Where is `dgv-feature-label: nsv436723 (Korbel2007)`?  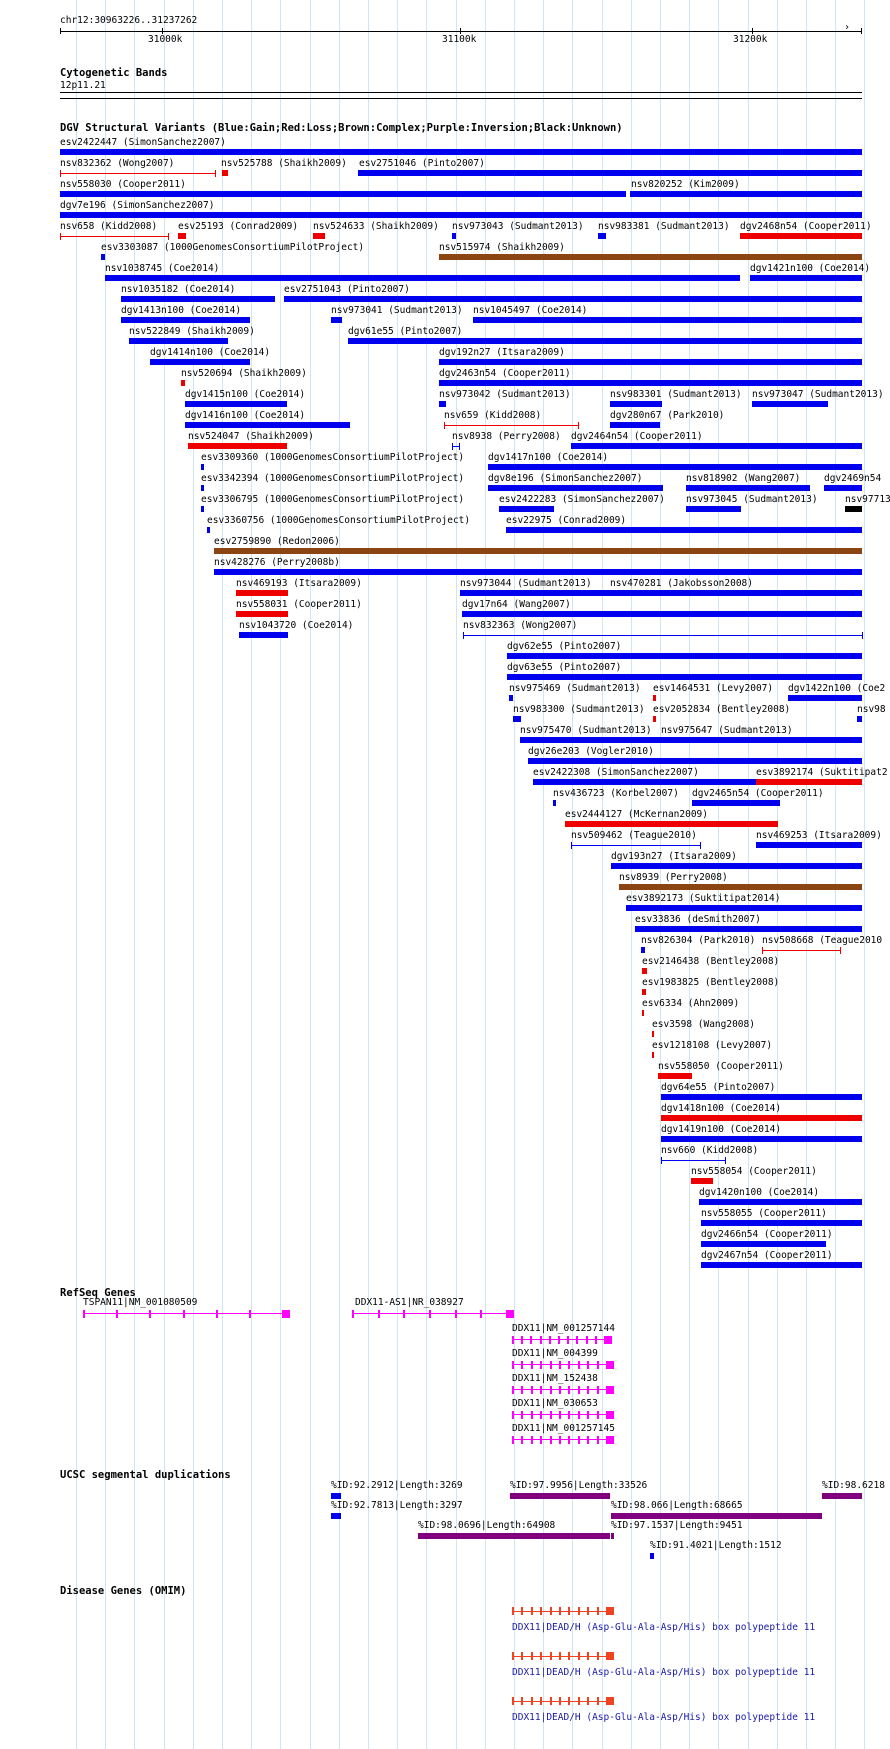
dgv-feature-label: nsv436723 (Korbel2007) is located at coordinates (616, 793).